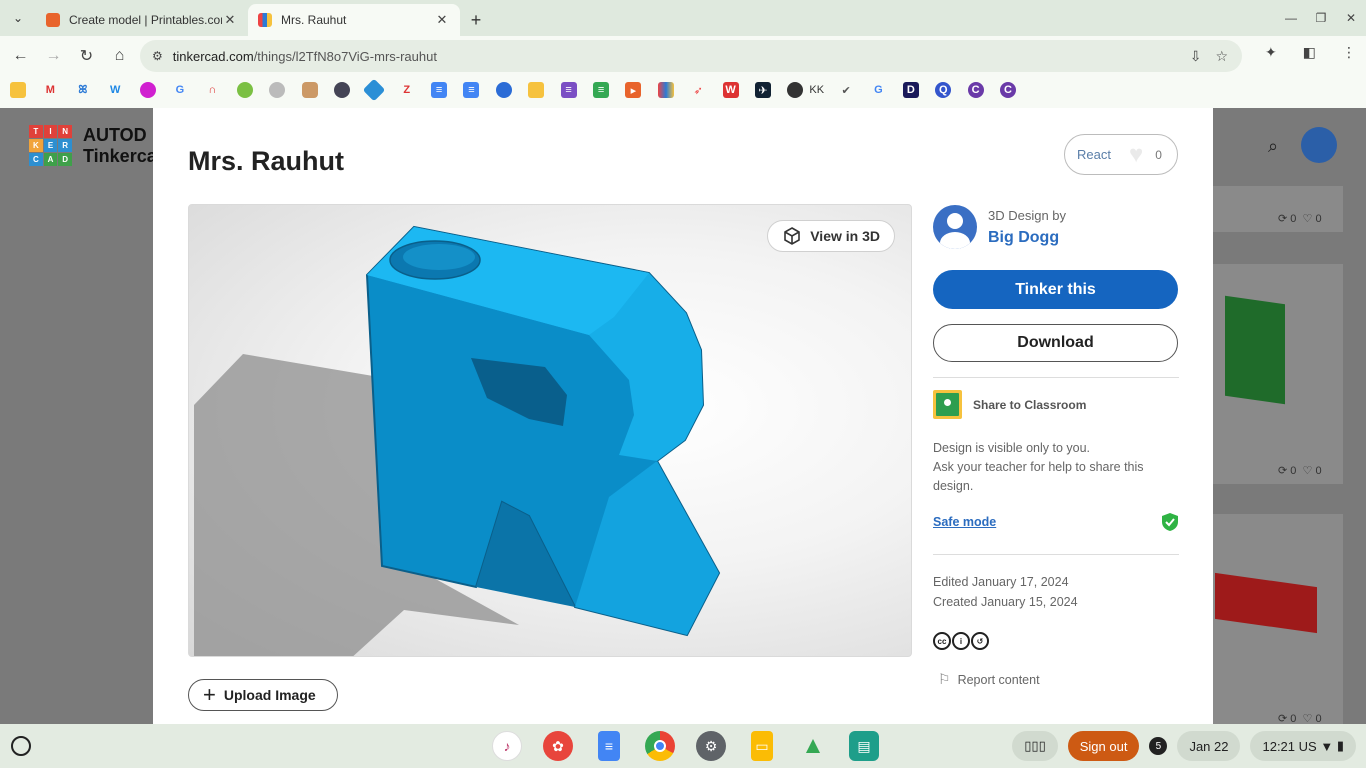 This screenshot has height=768, width=1366. I want to click on minimize-icon: —, so click(1291, 18).